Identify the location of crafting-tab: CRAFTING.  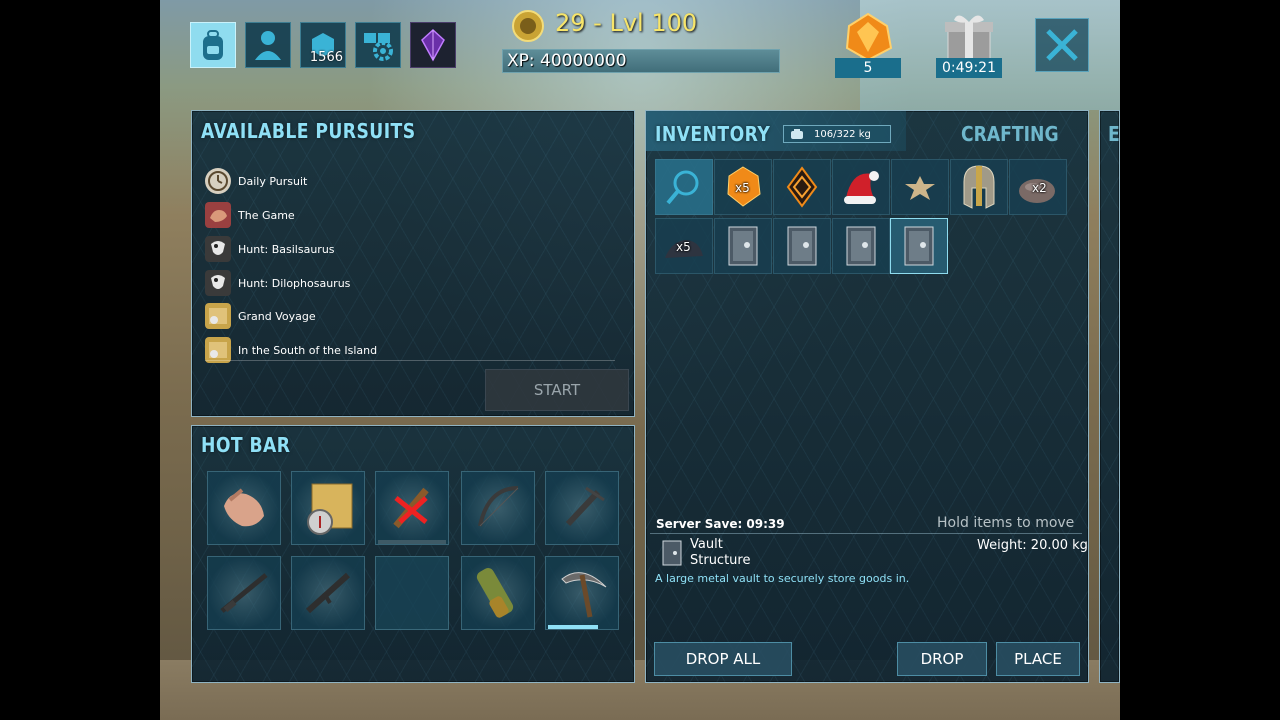
(1010, 134).